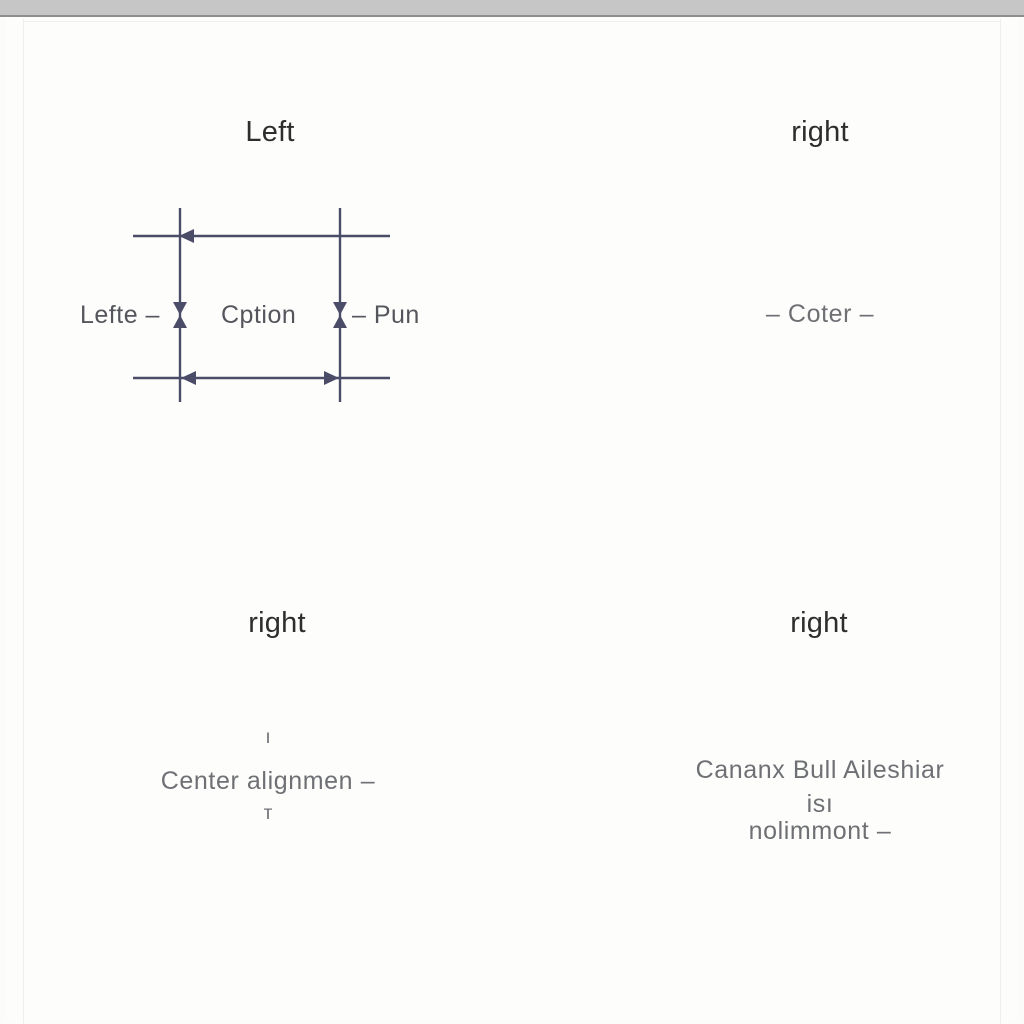  I want to click on window-title-bar, so click(512, 8).